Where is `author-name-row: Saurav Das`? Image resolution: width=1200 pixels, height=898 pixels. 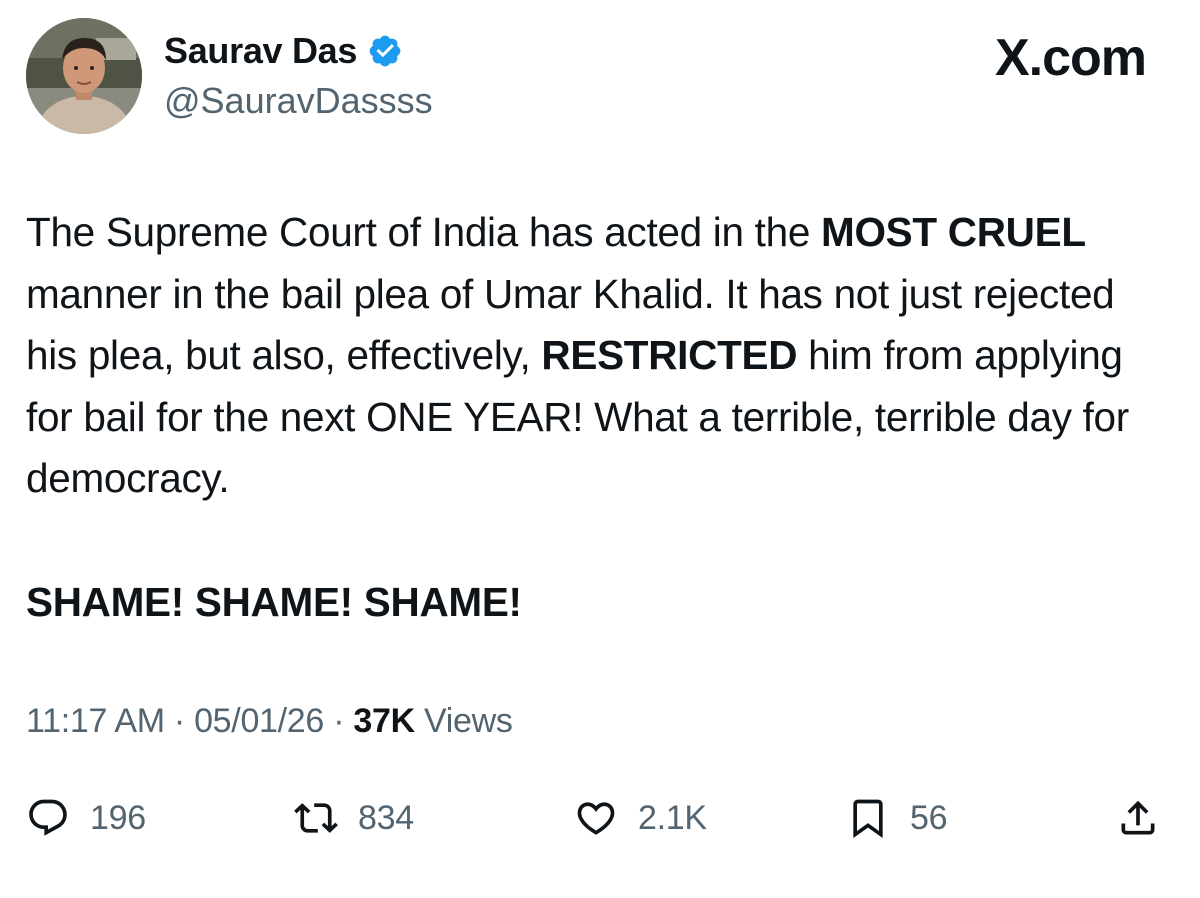 author-name-row: Saurav Das is located at coordinates (283, 51).